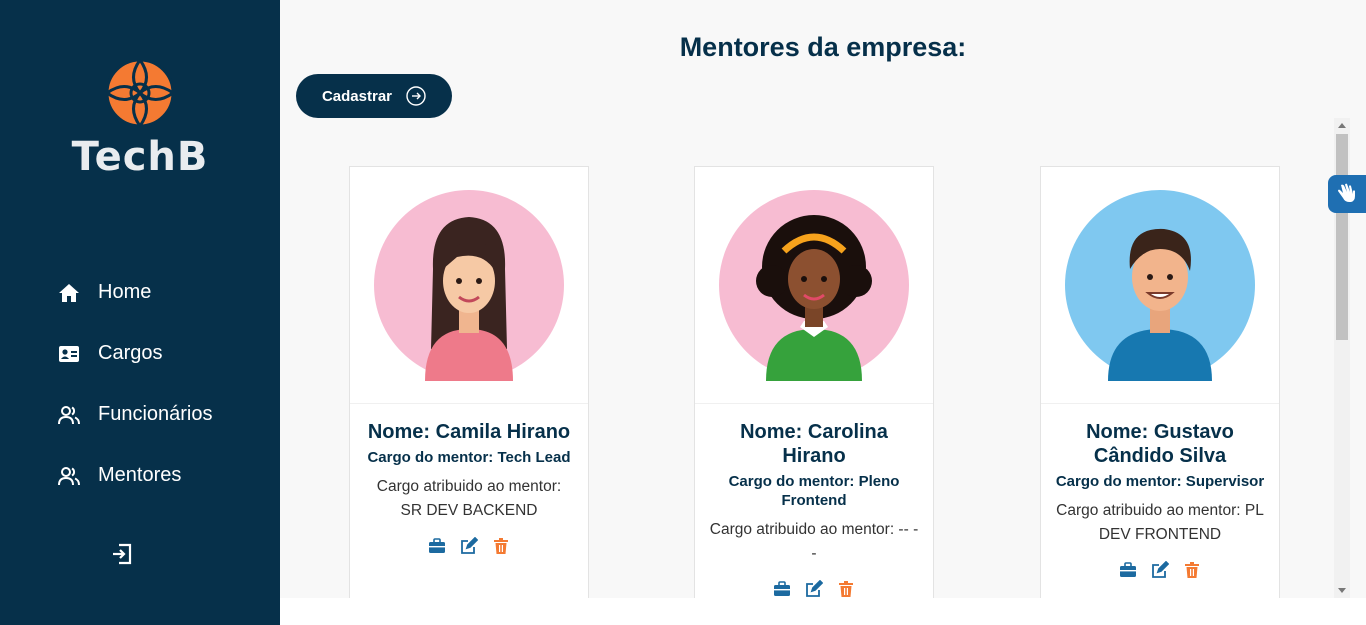  I want to click on scrollbar-thumb, so click(1342, 237).